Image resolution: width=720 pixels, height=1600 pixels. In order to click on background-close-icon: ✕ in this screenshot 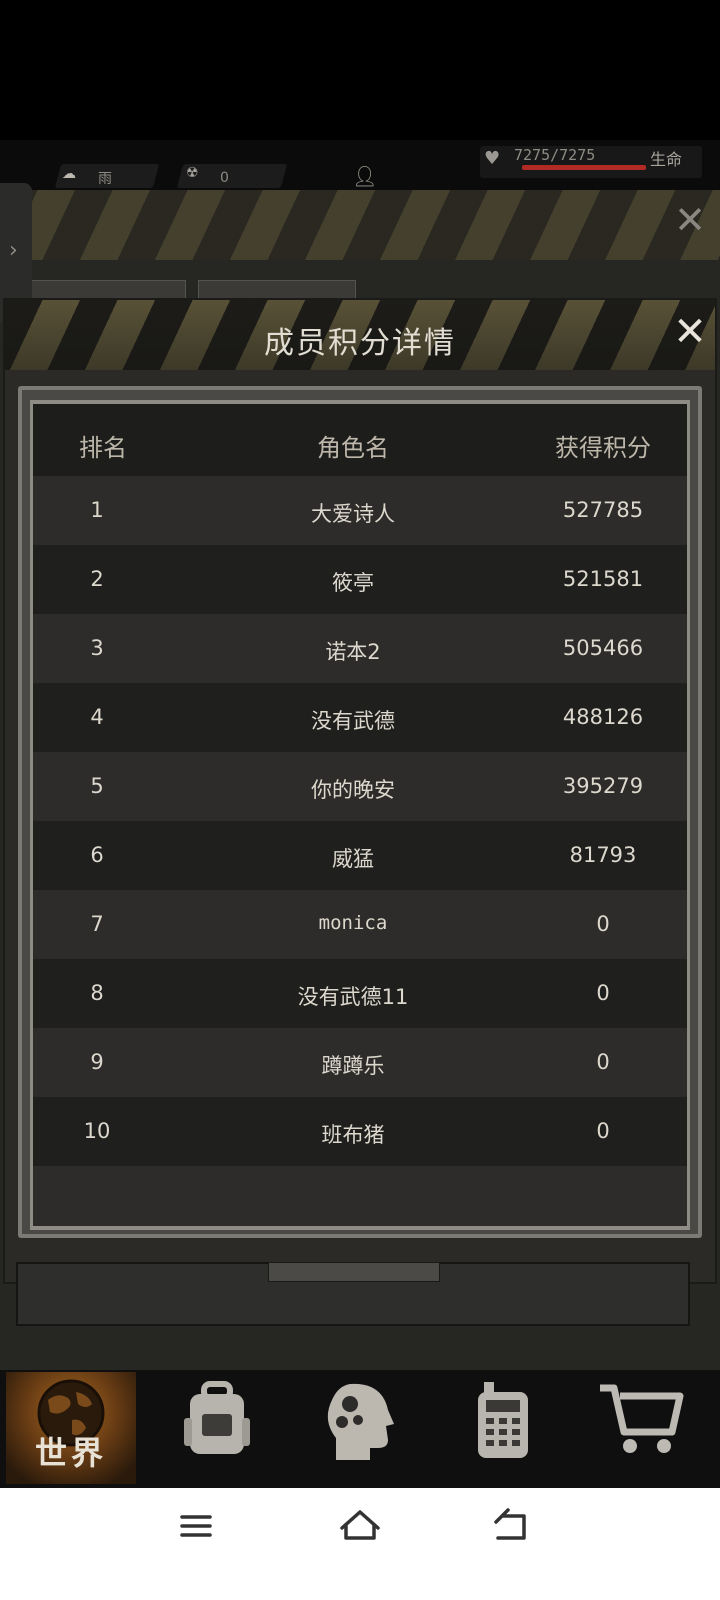, I will do `click(690, 220)`.